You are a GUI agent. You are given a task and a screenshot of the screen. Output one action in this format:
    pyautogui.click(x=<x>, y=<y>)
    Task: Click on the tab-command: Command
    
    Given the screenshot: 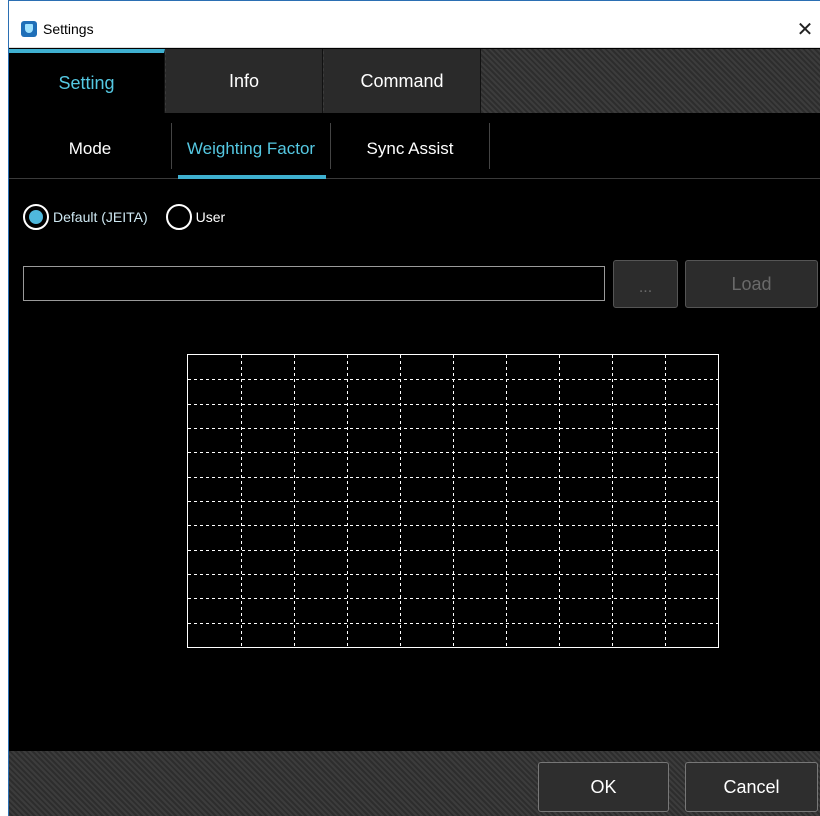 What is the action you would take?
    pyautogui.click(x=402, y=81)
    